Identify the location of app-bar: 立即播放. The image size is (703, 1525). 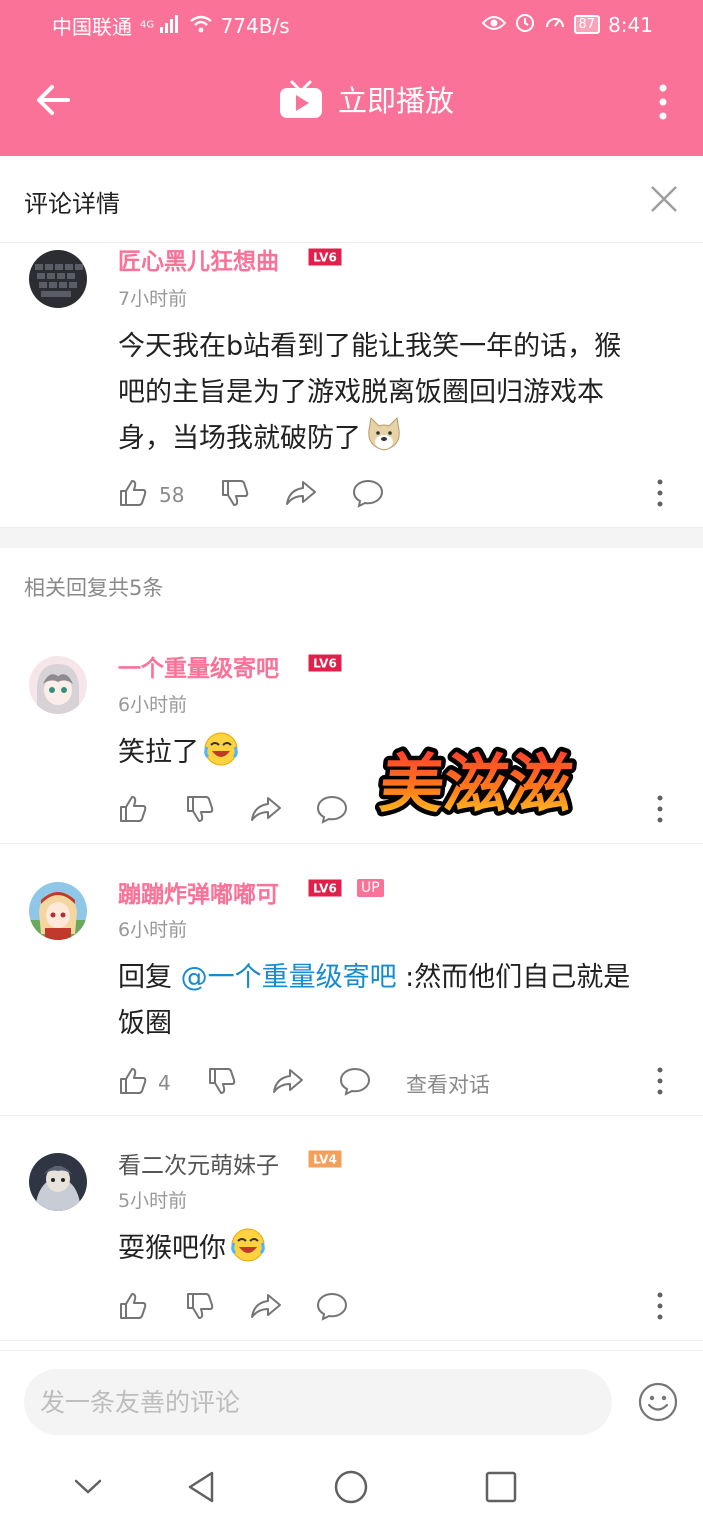
(351, 102).